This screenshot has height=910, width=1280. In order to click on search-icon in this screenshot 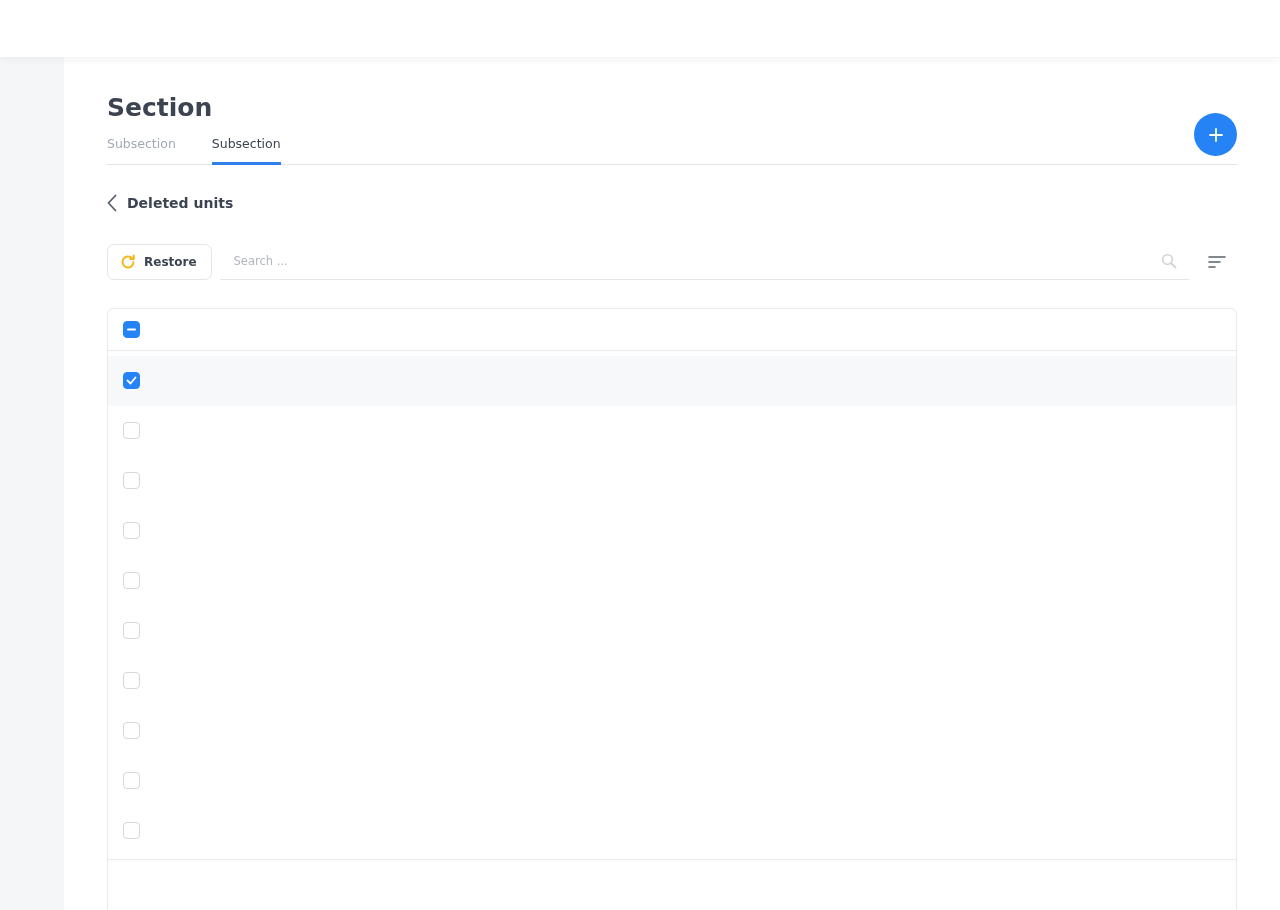, I will do `click(1169, 261)`.